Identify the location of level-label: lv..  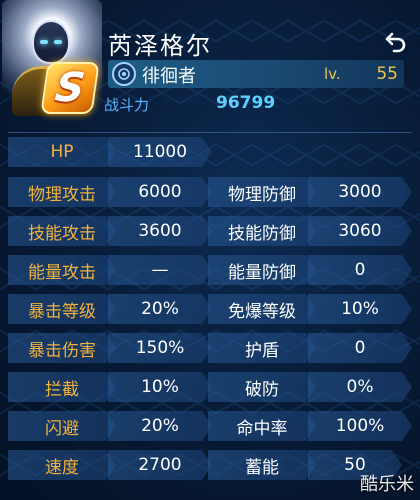
(332, 74).